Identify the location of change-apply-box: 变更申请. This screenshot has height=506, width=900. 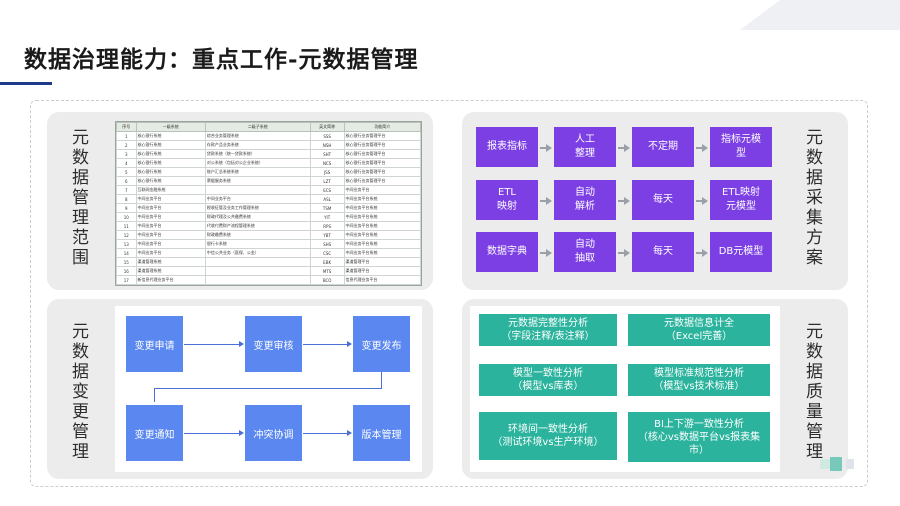
(154, 344).